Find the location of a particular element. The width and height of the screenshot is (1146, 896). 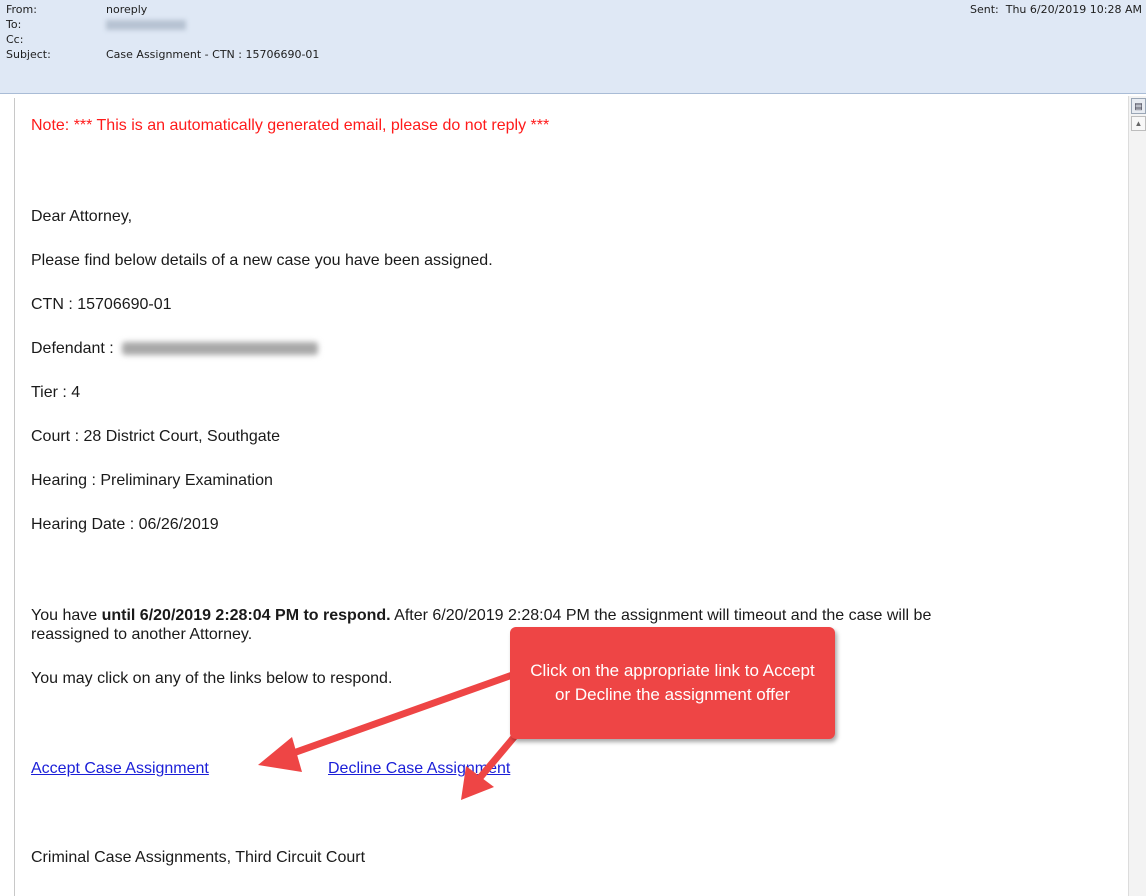

to-value-redacted is located at coordinates (146, 25).